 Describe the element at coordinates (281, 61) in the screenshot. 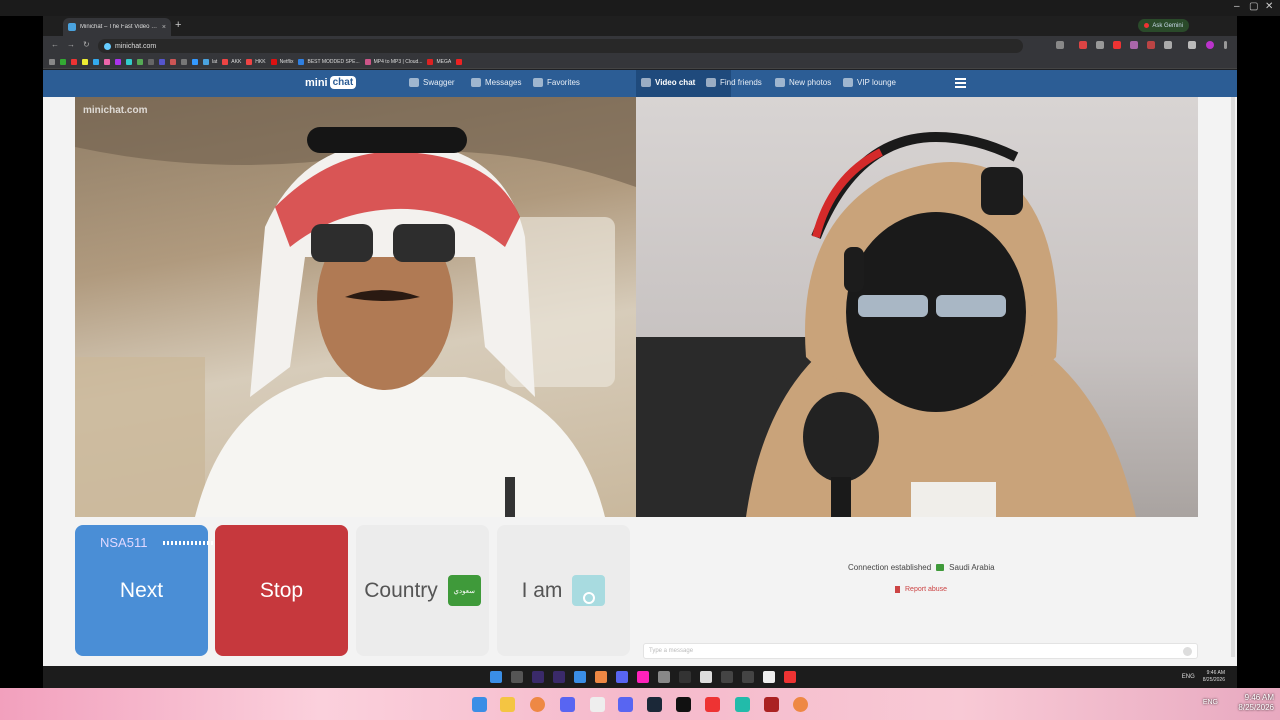

I see `bookmark-netflix: Netflix` at that location.